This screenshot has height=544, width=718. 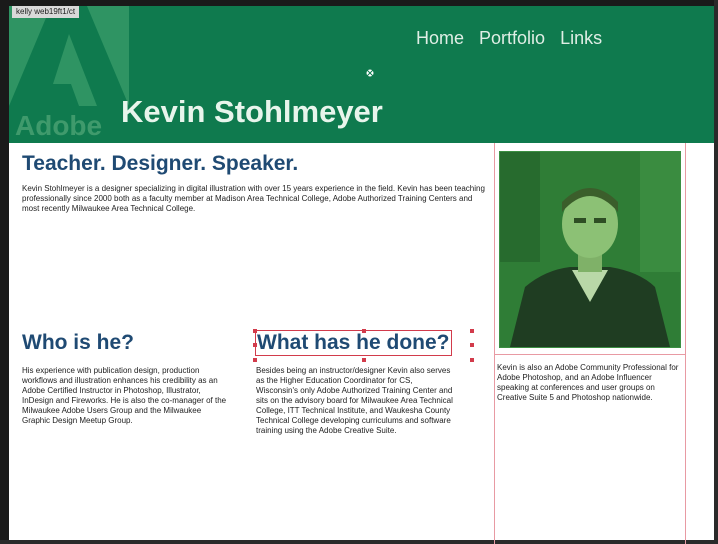 I want to click on page-headline: Teacher. Designer. Speaker., so click(x=160, y=163).